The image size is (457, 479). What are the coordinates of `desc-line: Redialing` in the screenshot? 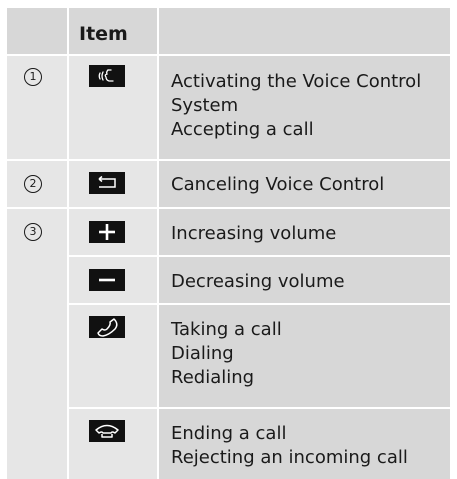 It's located at (213, 377).